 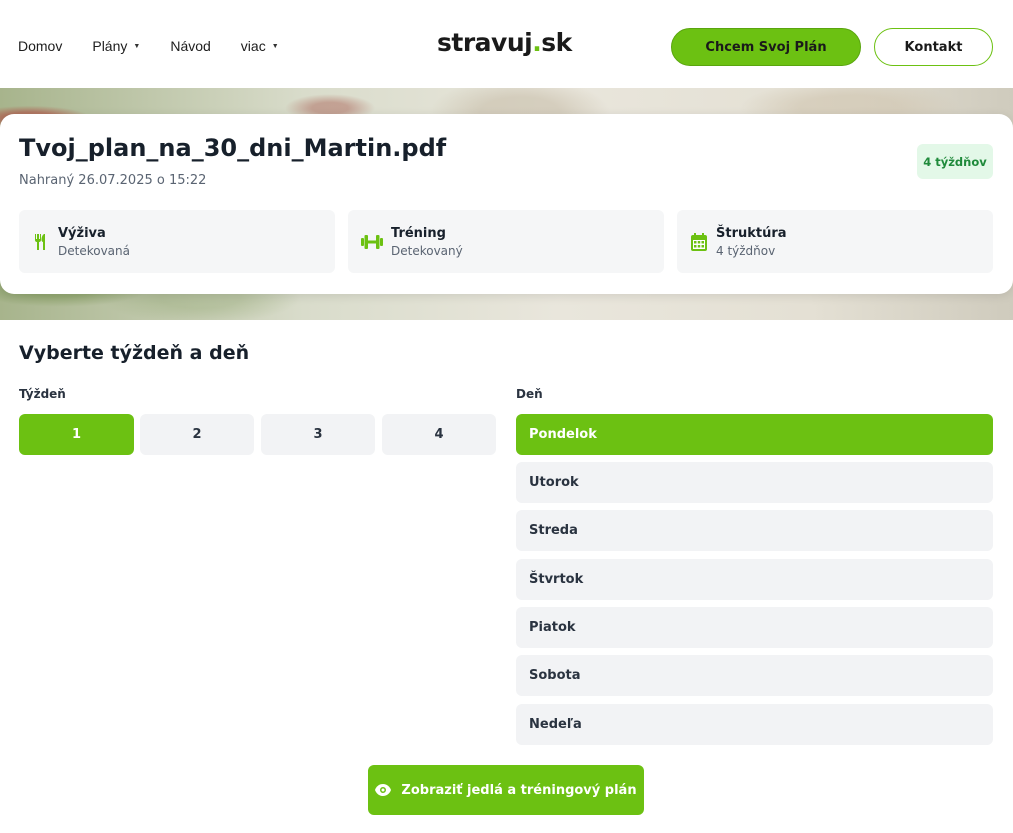 What do you see at coordinates (754, 482) in the screenshot?
I see `day-button-utorok: Utorok` at bounding box center [754, 482].